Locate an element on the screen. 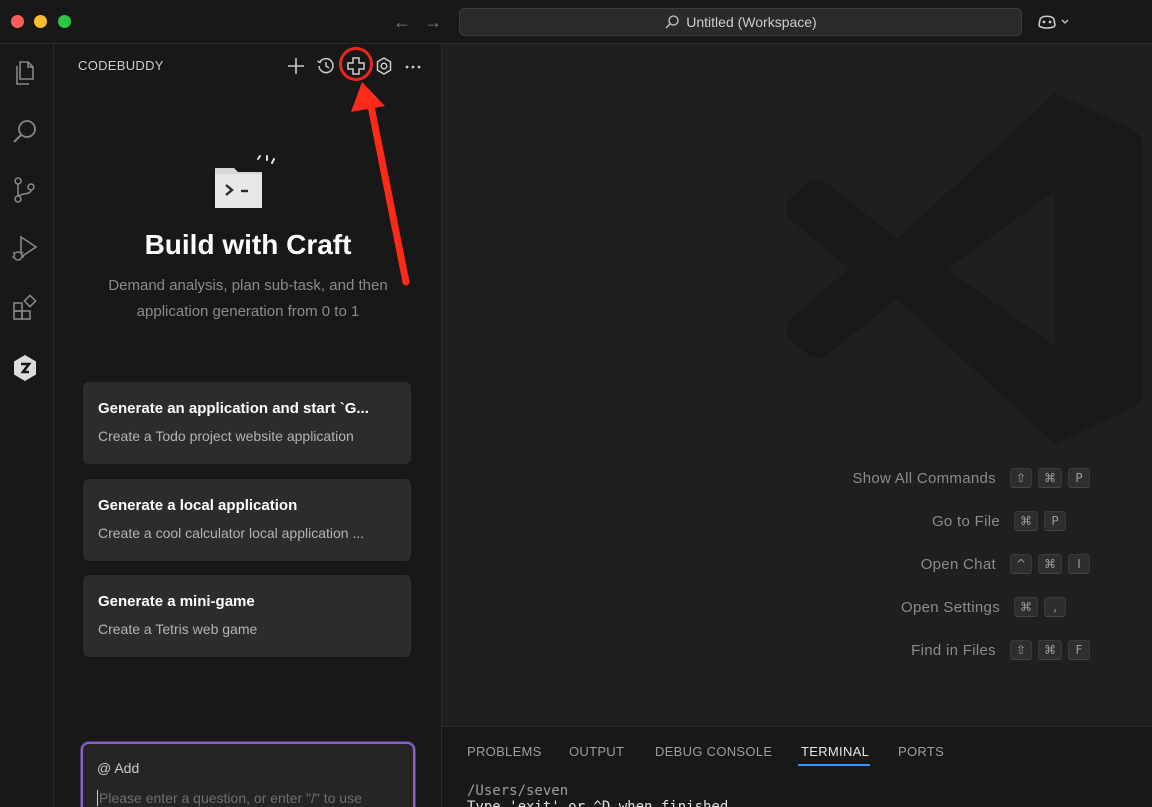  hero-subtitle-line: application generation from 0 to 1 is located at coordinates (248, 311).